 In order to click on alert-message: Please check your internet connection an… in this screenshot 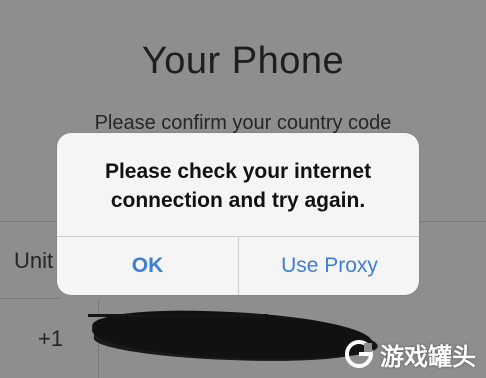, I will do `click(238, 186)`.